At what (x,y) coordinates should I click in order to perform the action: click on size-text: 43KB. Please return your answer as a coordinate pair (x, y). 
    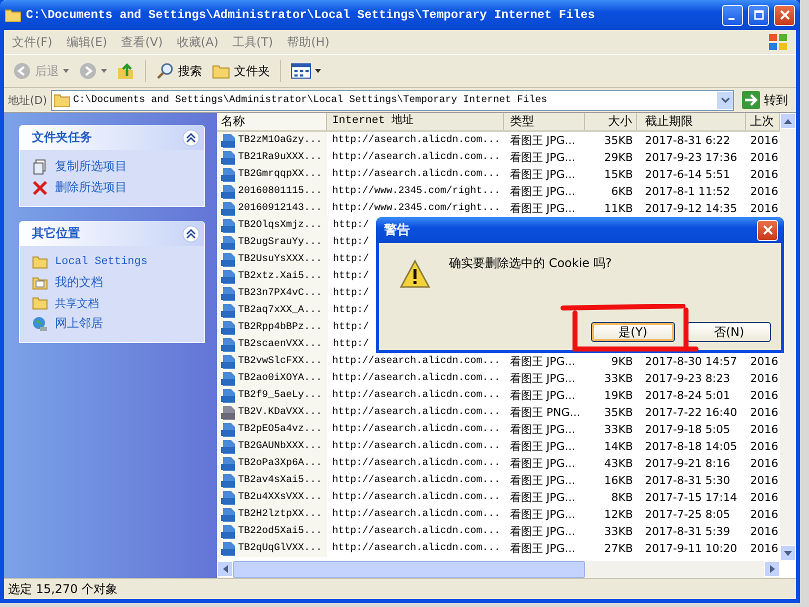
    Looking at the image, I should click on (618, 463).